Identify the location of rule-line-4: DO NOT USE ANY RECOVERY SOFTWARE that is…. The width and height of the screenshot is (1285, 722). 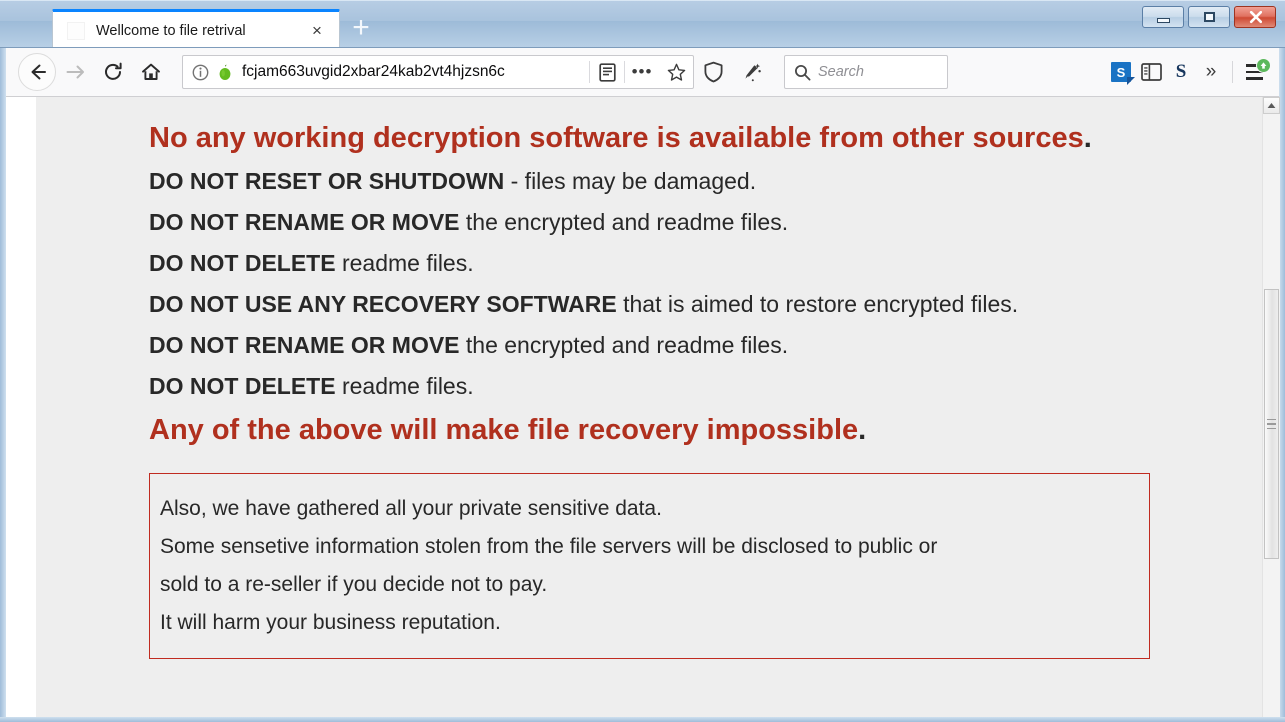
(705, 304).